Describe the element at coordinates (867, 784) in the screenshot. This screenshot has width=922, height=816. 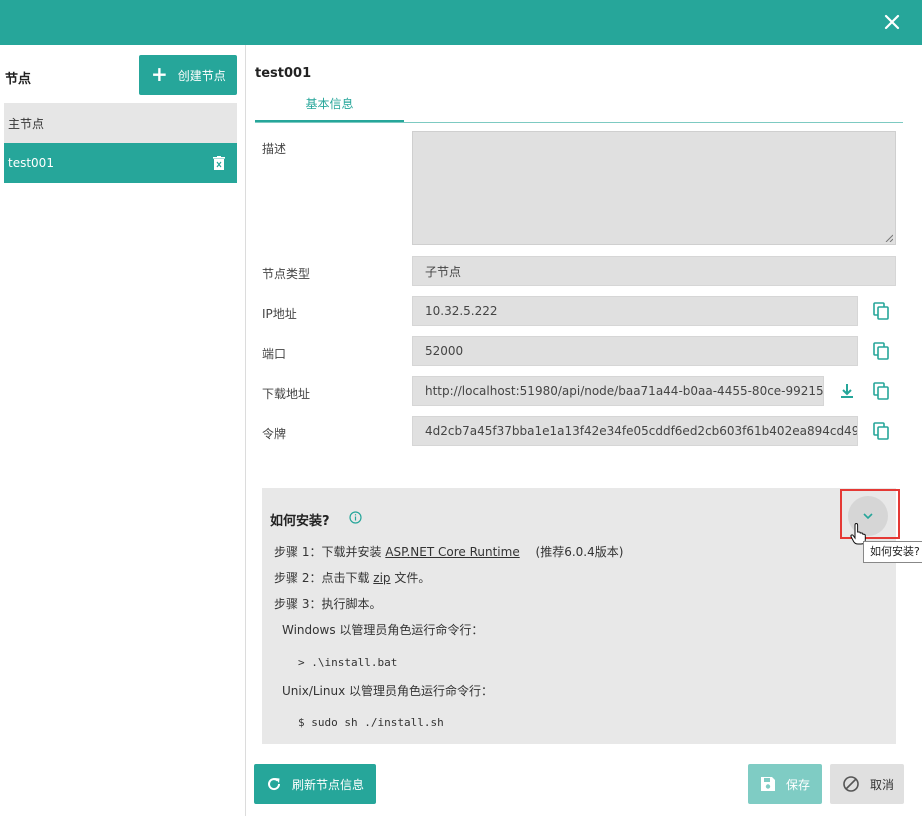
I see `cancel-button: 取消` at that location.